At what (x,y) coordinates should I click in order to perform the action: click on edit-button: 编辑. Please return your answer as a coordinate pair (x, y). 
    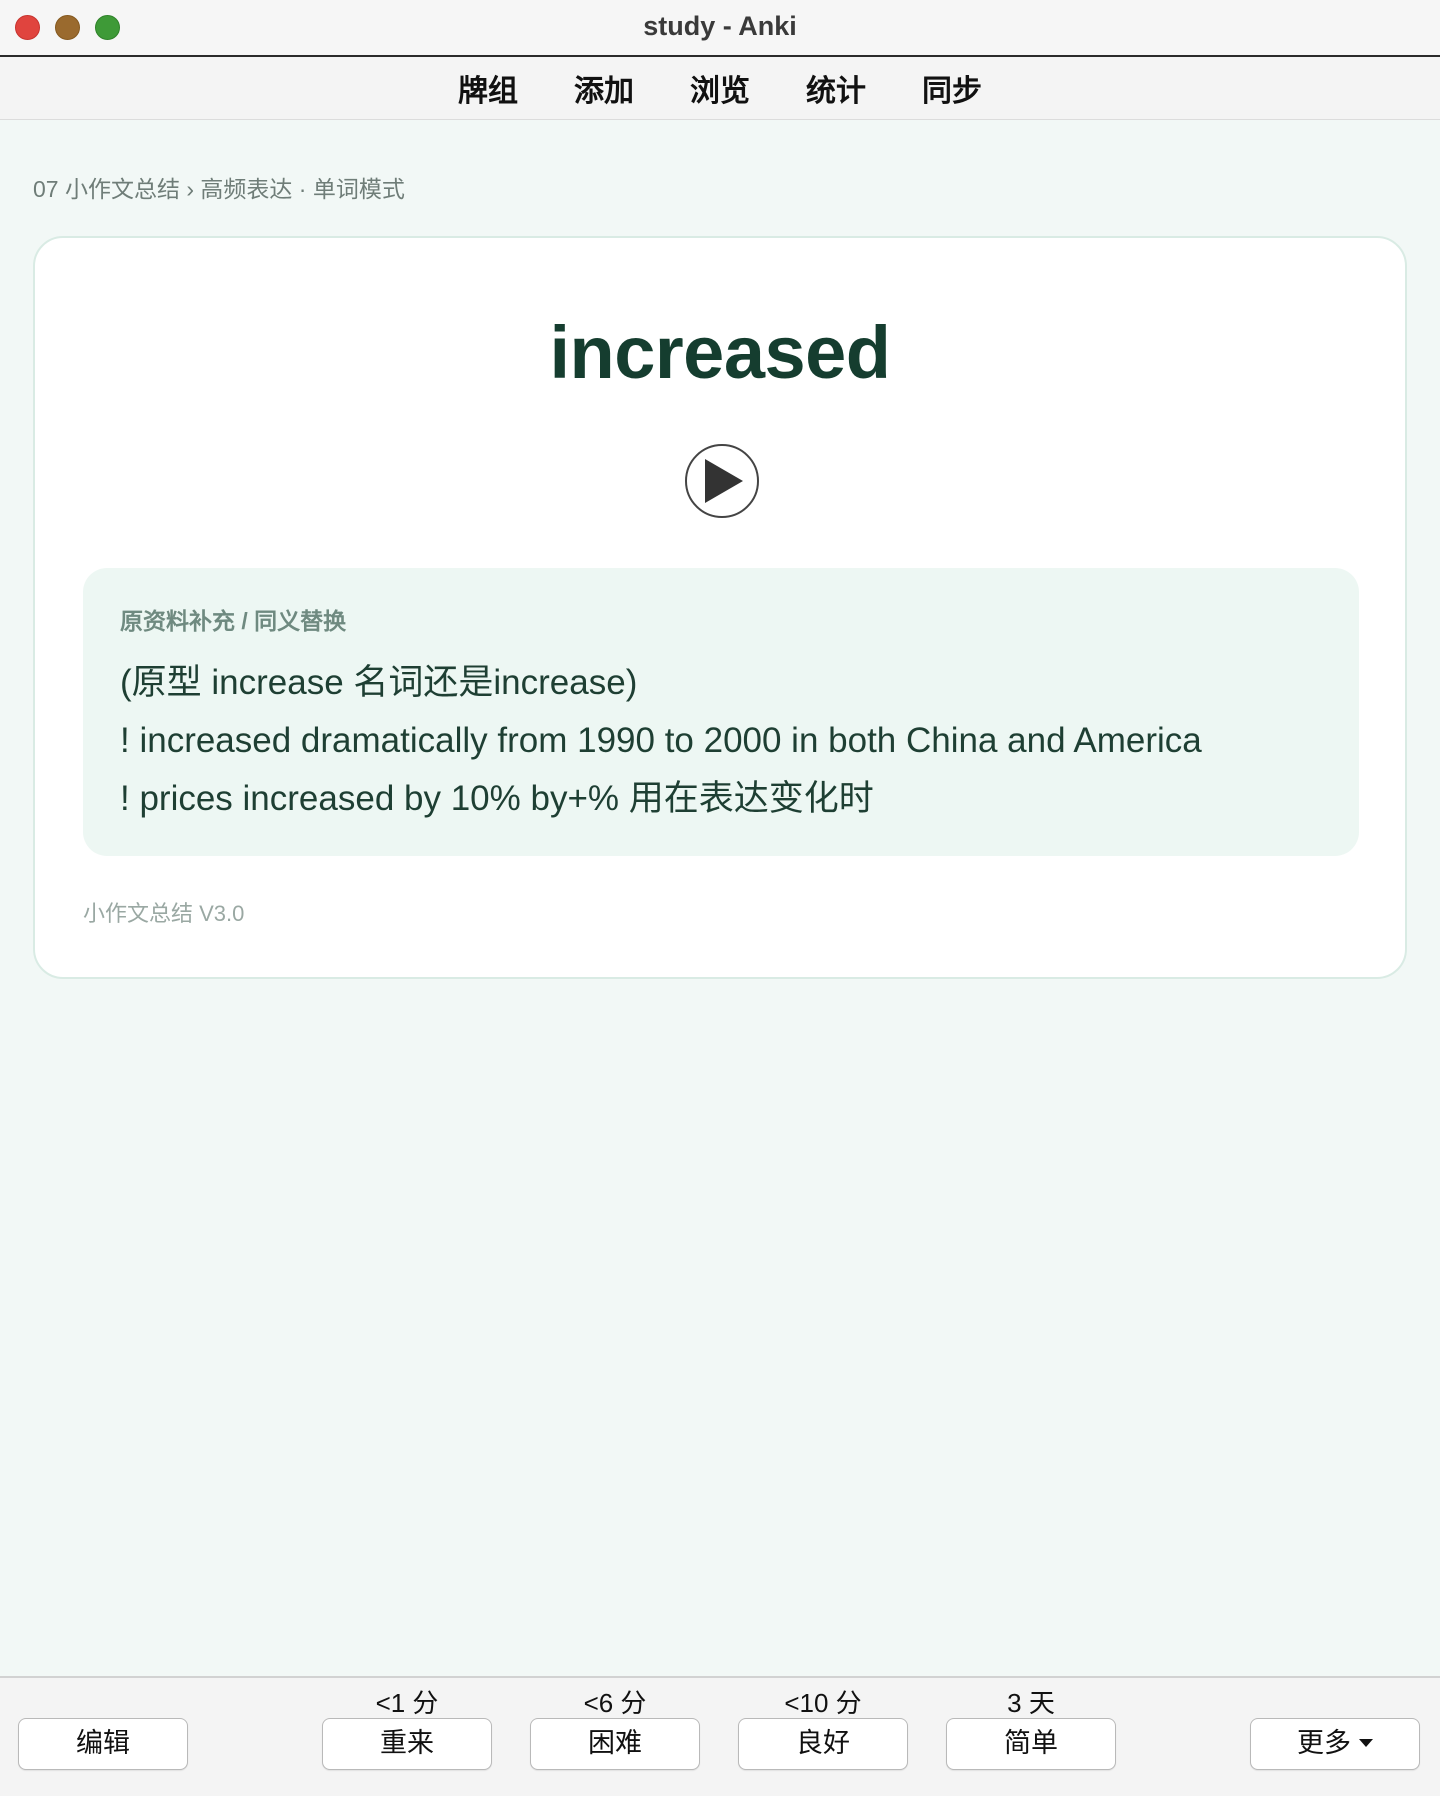
    Looking at the image, I should click on (103, 1744).